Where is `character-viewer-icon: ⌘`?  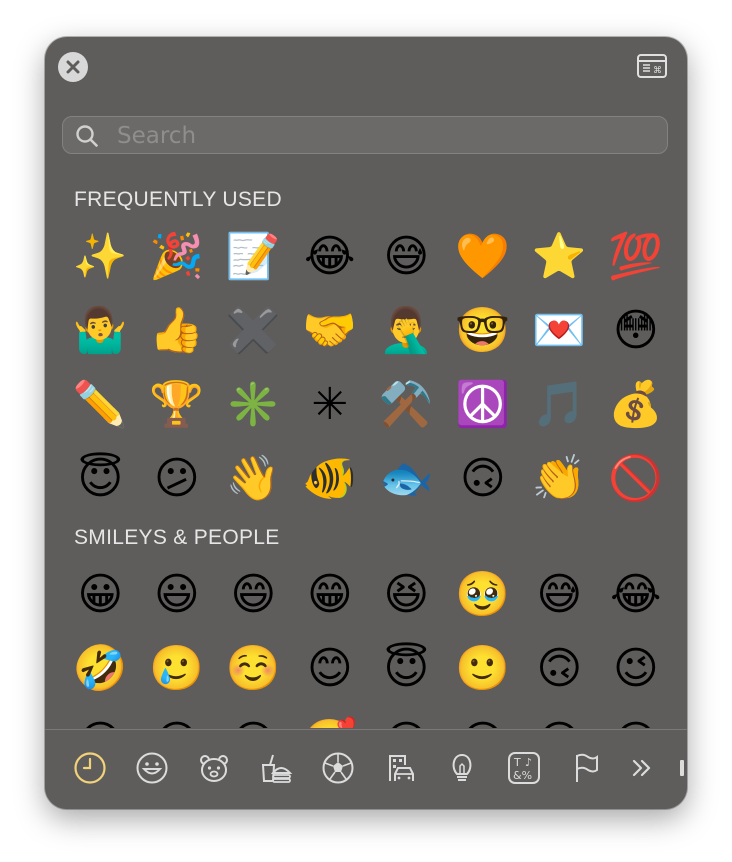 character-viewer-icon: ⌘ is located at coordinates (652, 66).